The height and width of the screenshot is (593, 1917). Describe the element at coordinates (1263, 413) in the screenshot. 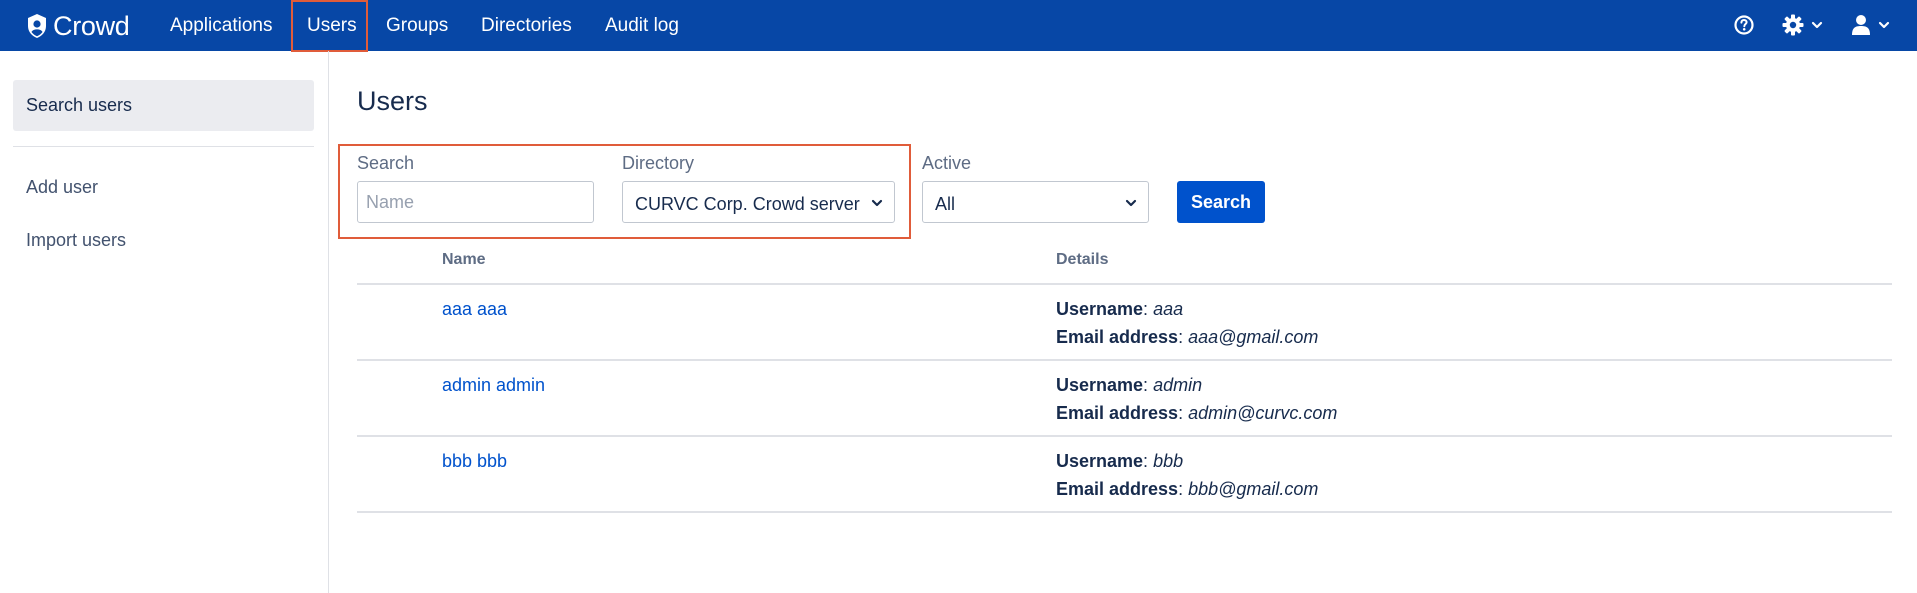

I see `email-value: admin@curvc.com` at that location.